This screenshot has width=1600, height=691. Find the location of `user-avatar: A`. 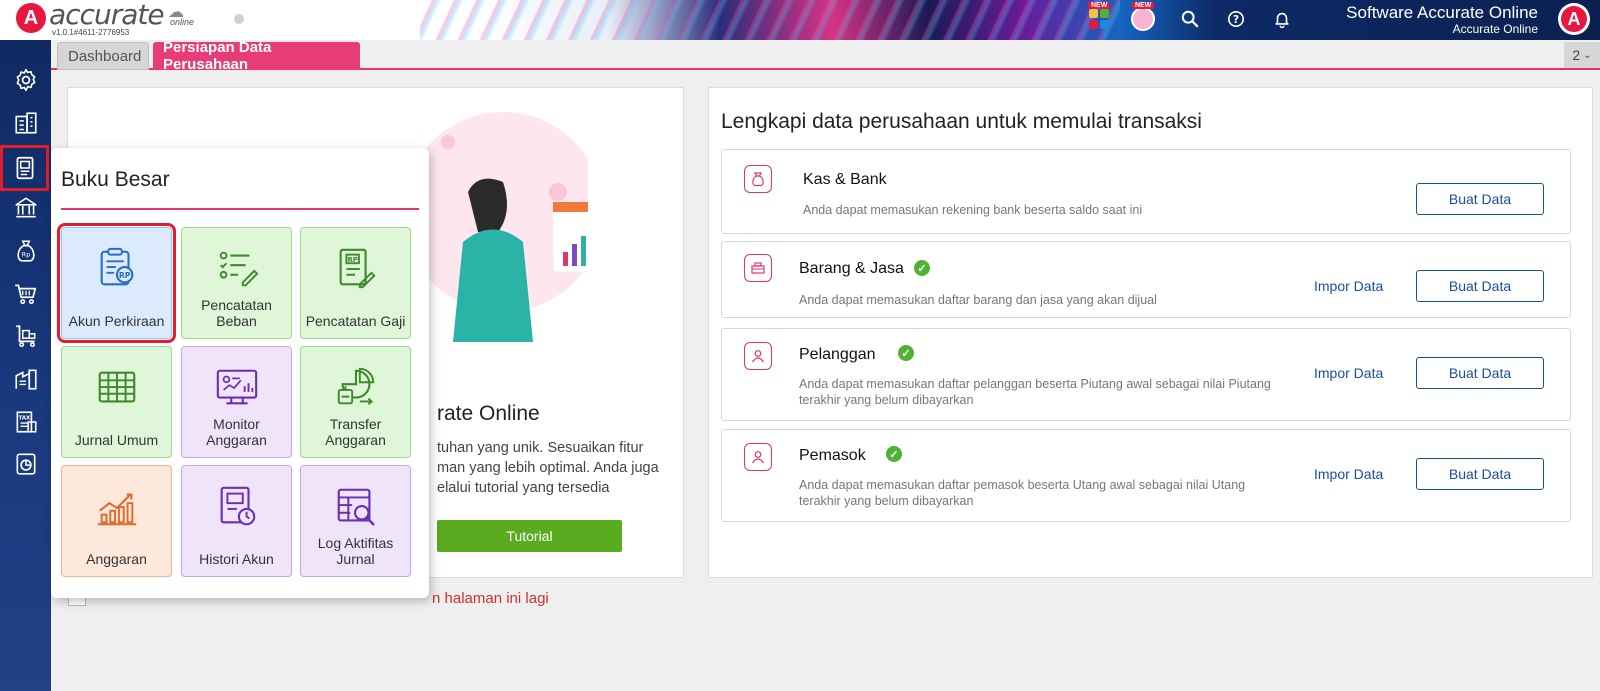

user-avatar: A is located at coordinates (1574, 19).